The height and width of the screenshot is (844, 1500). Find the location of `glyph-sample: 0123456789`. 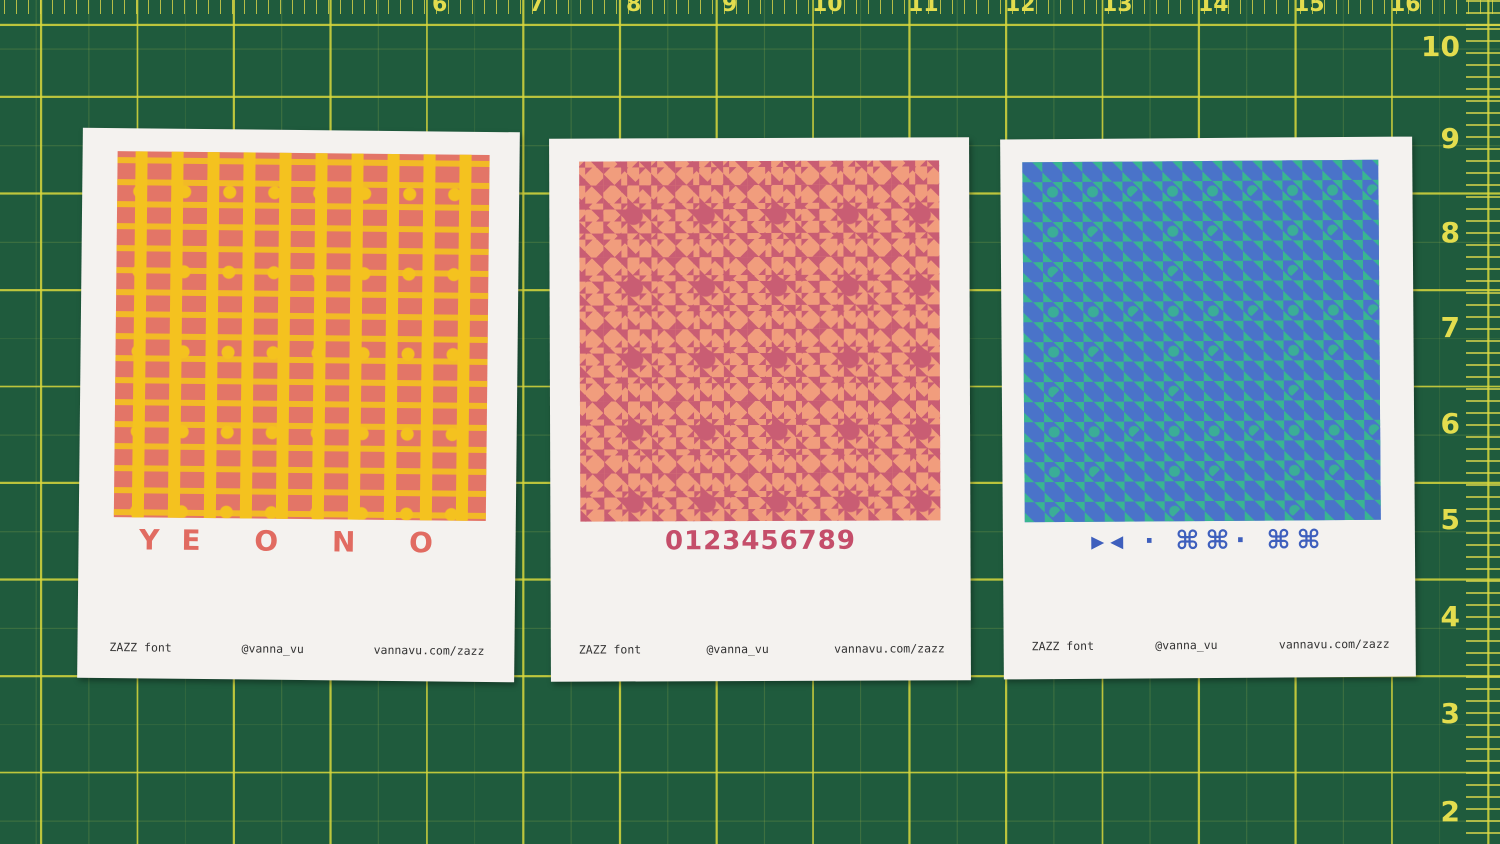

glyph-sample: 0123456789 is located at coordinates (760, 541).